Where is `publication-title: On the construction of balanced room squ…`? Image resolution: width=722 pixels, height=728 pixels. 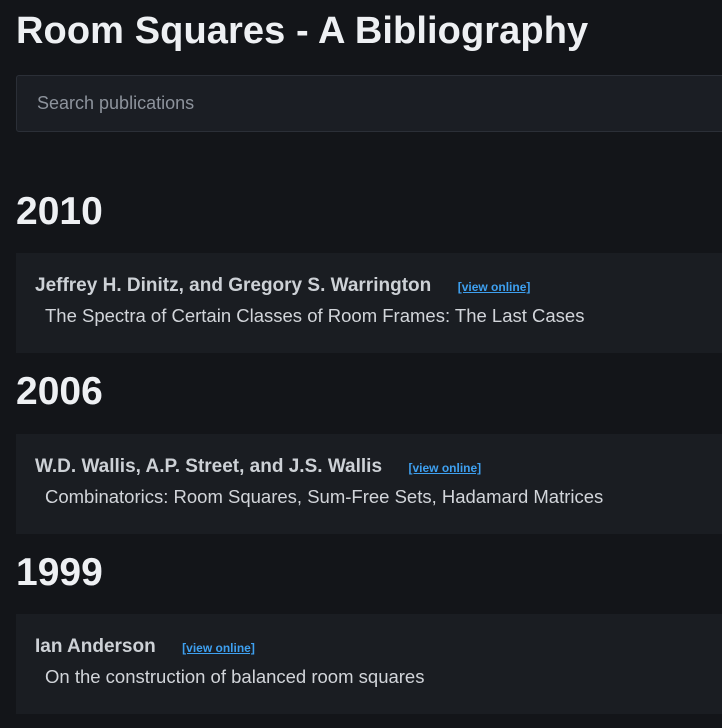 publication-title: On the construction of balanced room squ… is located at coordinates (235, 676).